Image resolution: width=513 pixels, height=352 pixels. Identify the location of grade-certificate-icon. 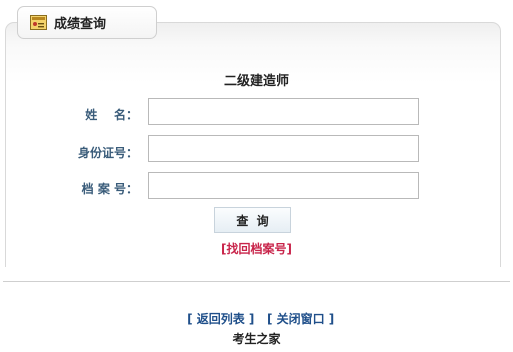
(38, 22).